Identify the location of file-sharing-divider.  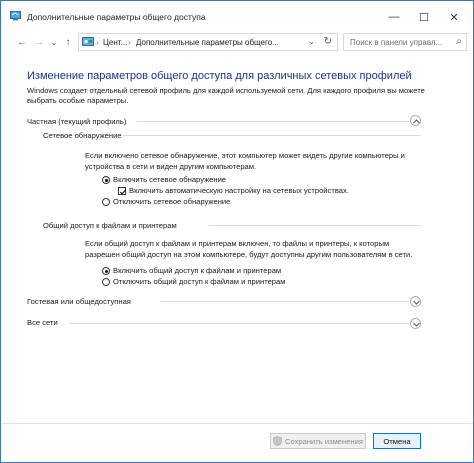
(315, 225).